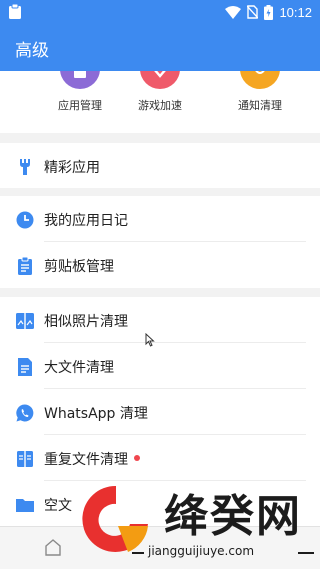  What do you see at coordinates (32, 51) in the screenshot?
I see `page-title: 高级` at bounding box center [32, 51].